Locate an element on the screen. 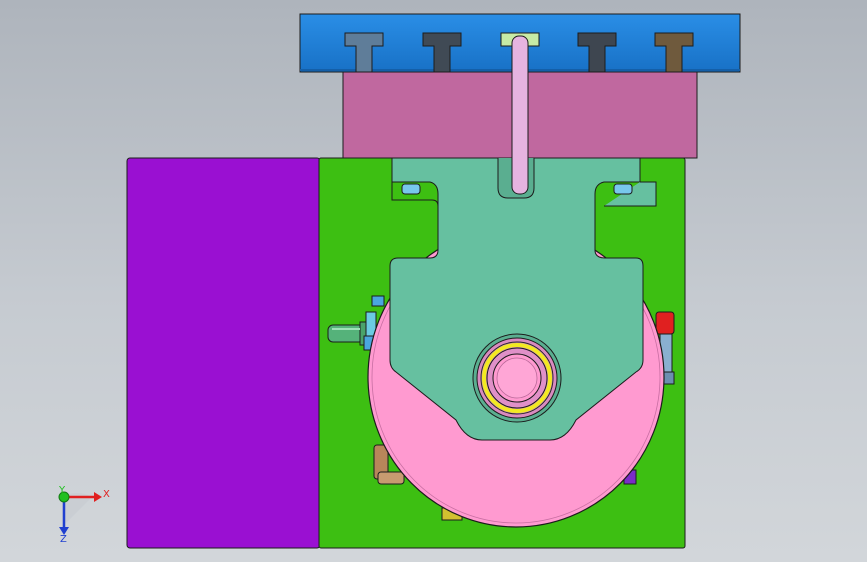 This screenshot has width=867, height=562. axis-x-label: X is located at coordinates (106, 494).